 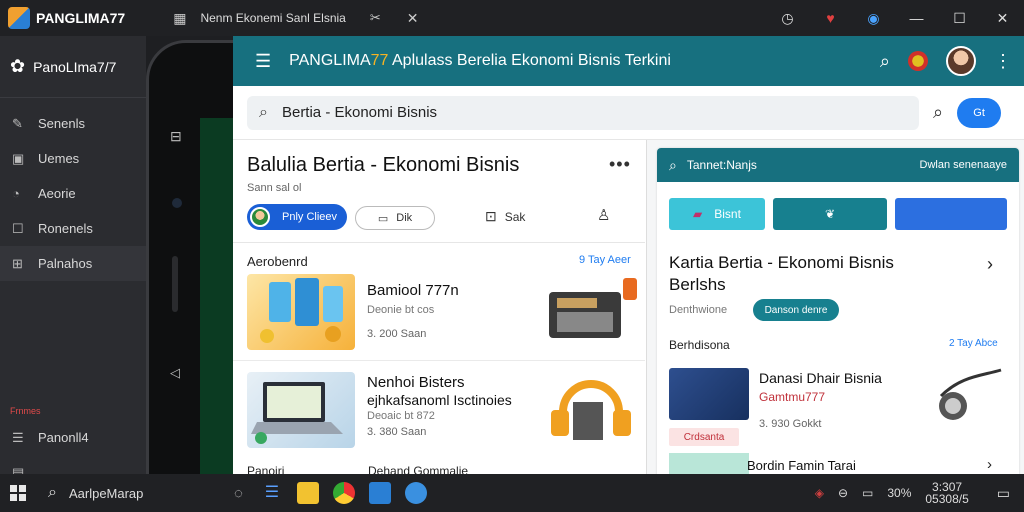 I want to click on card-header: ⌕ Tannet:Nanjs Dwlan senenaaye, so click(x=838, y=165).